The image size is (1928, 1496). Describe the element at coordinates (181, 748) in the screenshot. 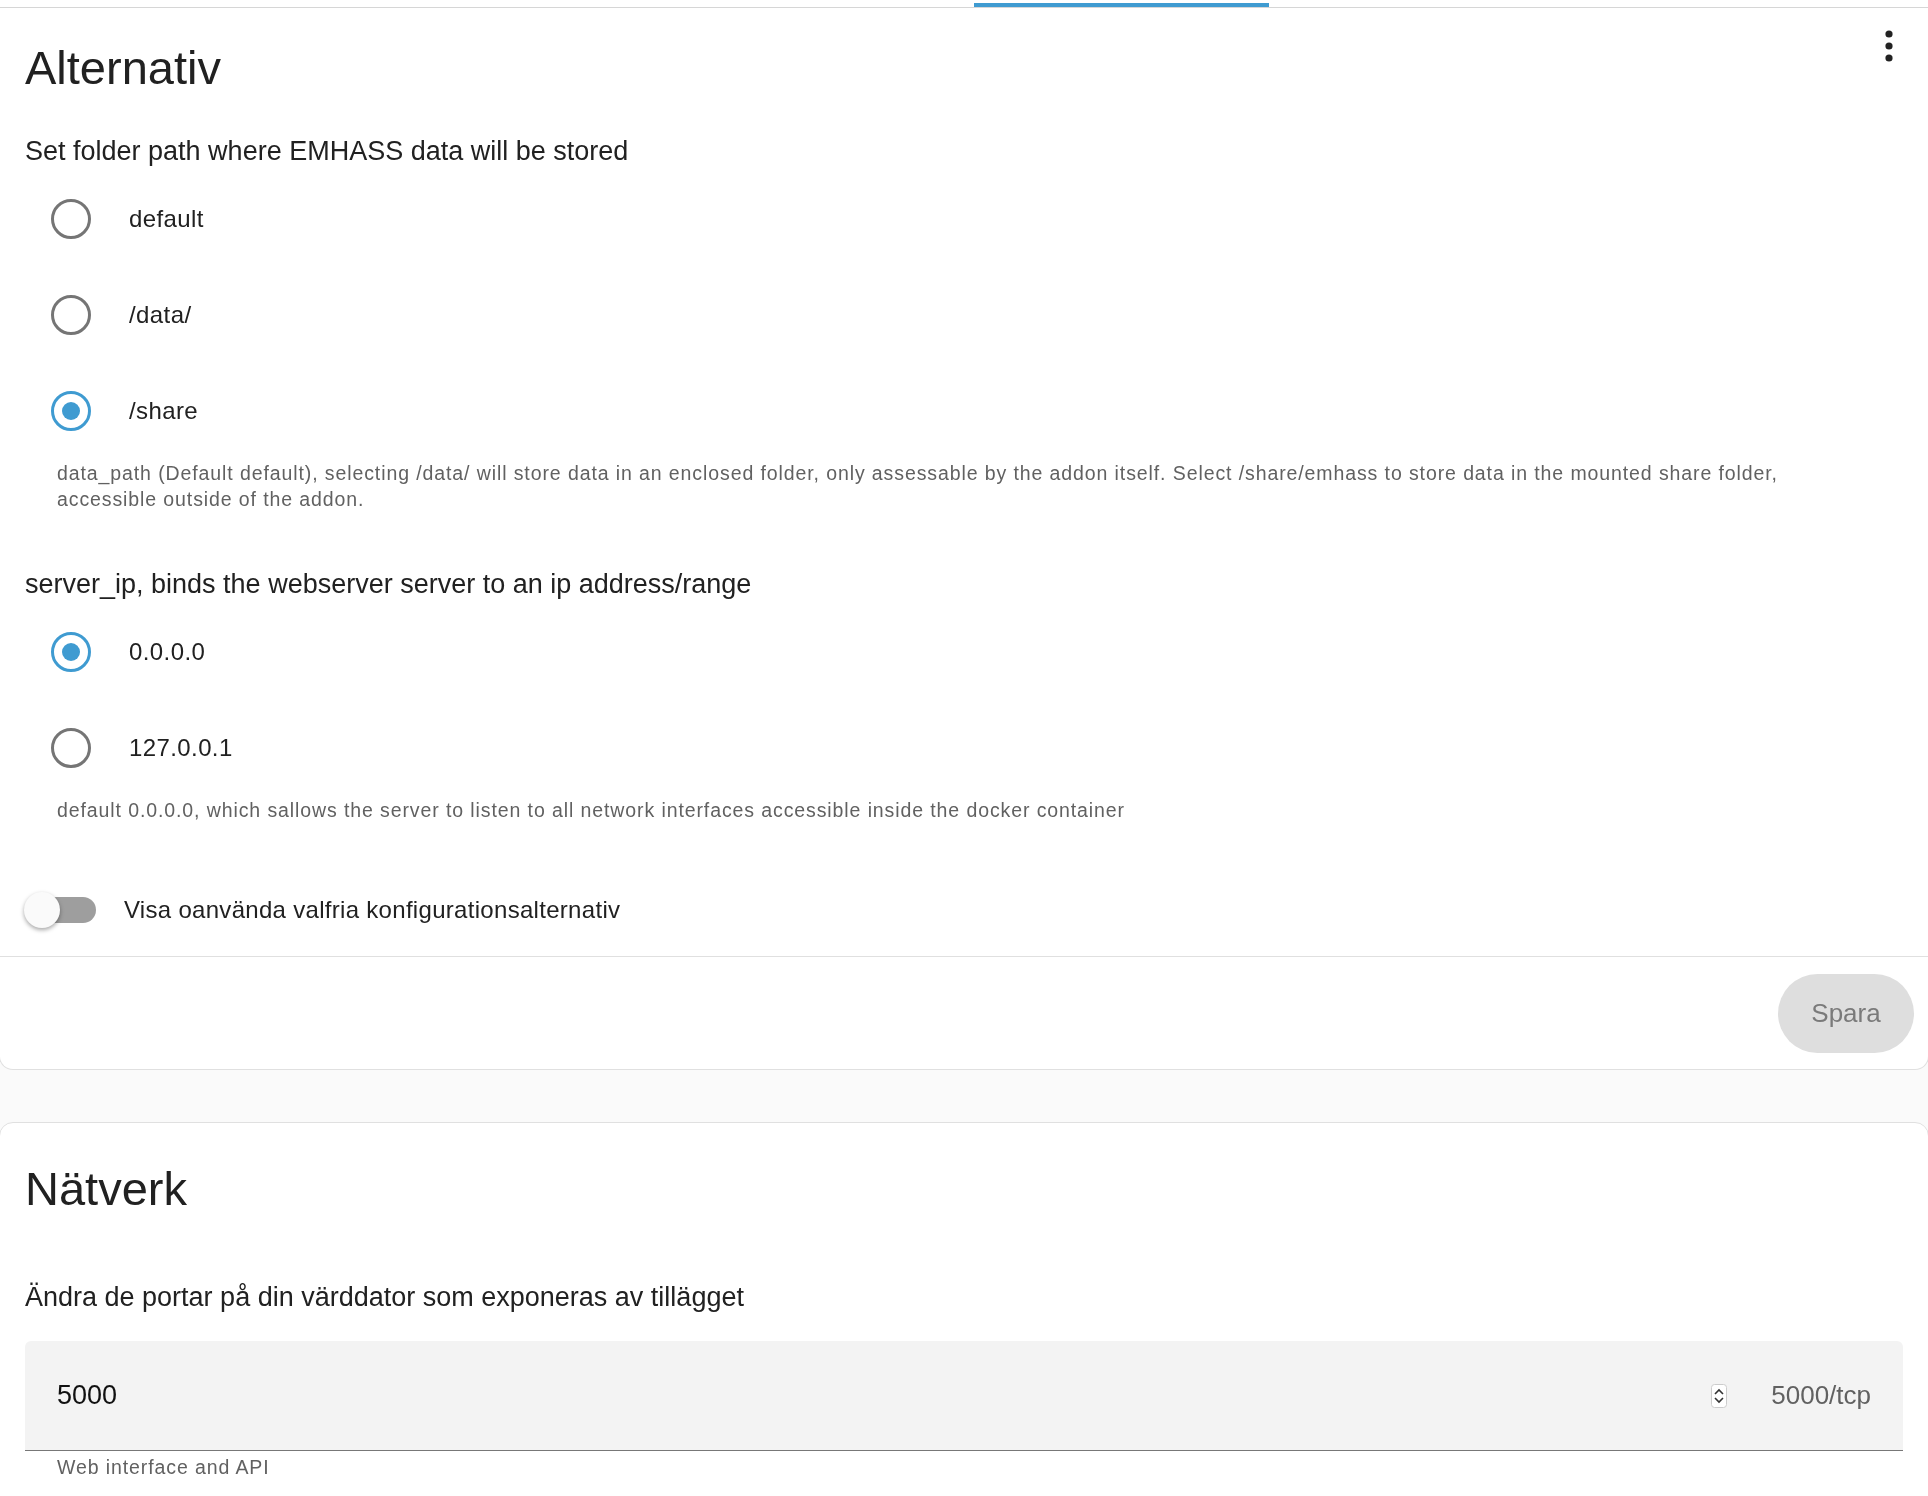

I see `radio-label: 127.0.0.1` at that location.